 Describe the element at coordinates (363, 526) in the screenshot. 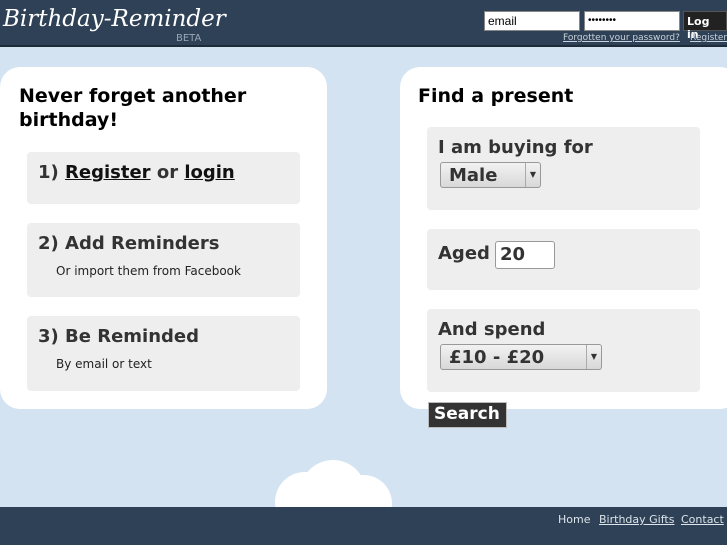

I see `footer: Home Birthday Gifts Contact` at that location.